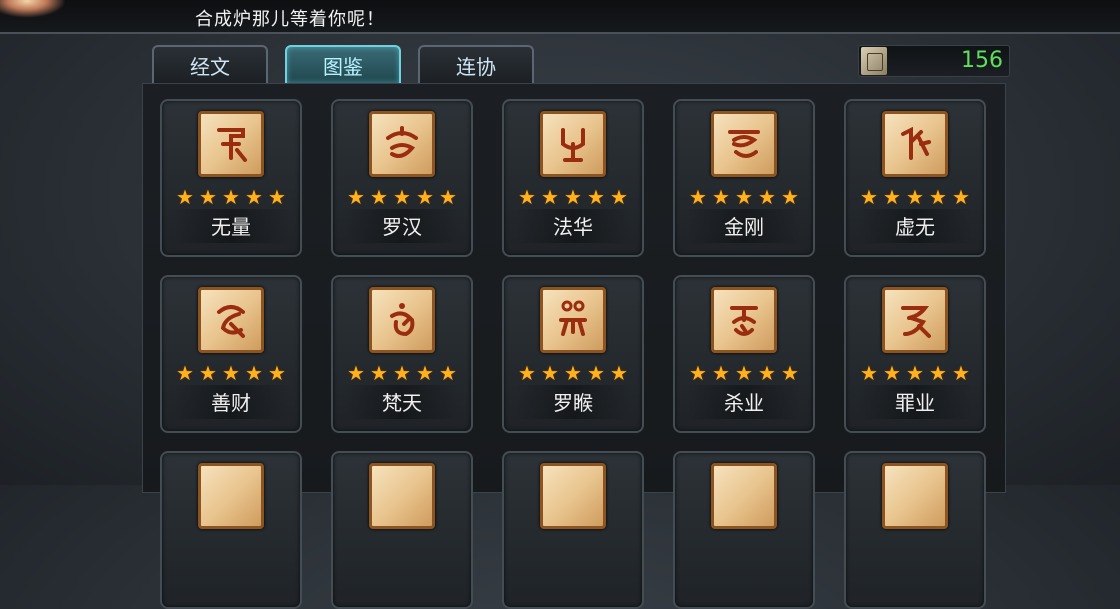 The height and width of the screenshot is (609, 1120). Describe the element at coordinates (915, 354) in the screenshot. I see `card-zuiye: ★ ★ ★ ★ ★ 罪业` at that location.